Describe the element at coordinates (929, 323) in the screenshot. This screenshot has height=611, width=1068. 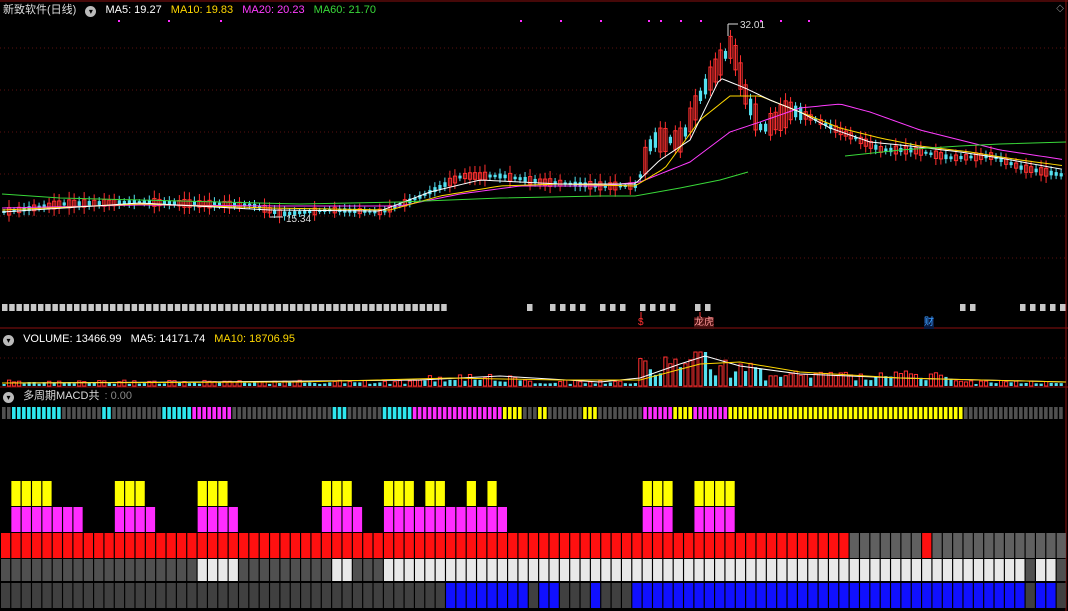
I see `event-tag-finance: 财` at that location.